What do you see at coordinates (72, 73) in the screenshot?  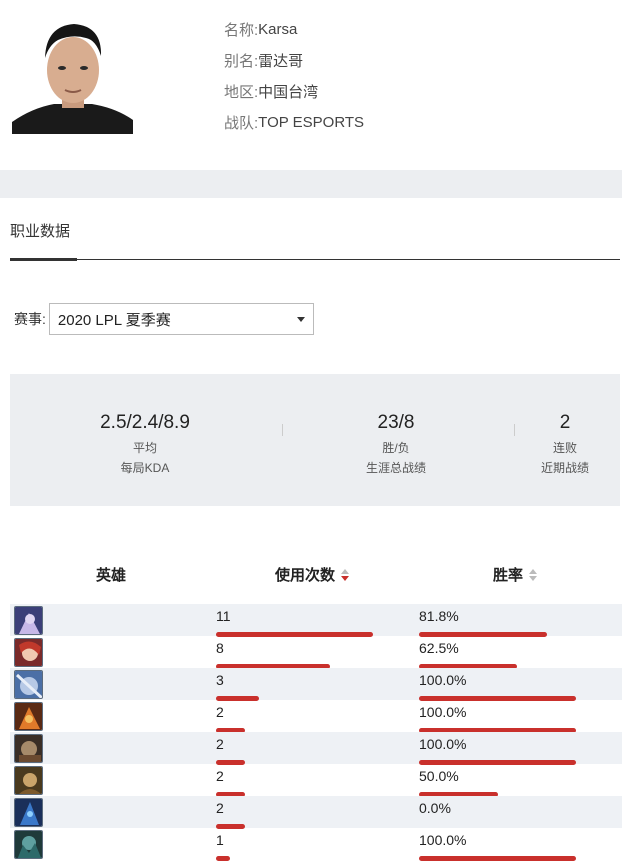 I see `player-avatar` at bounding box center [72, 73].